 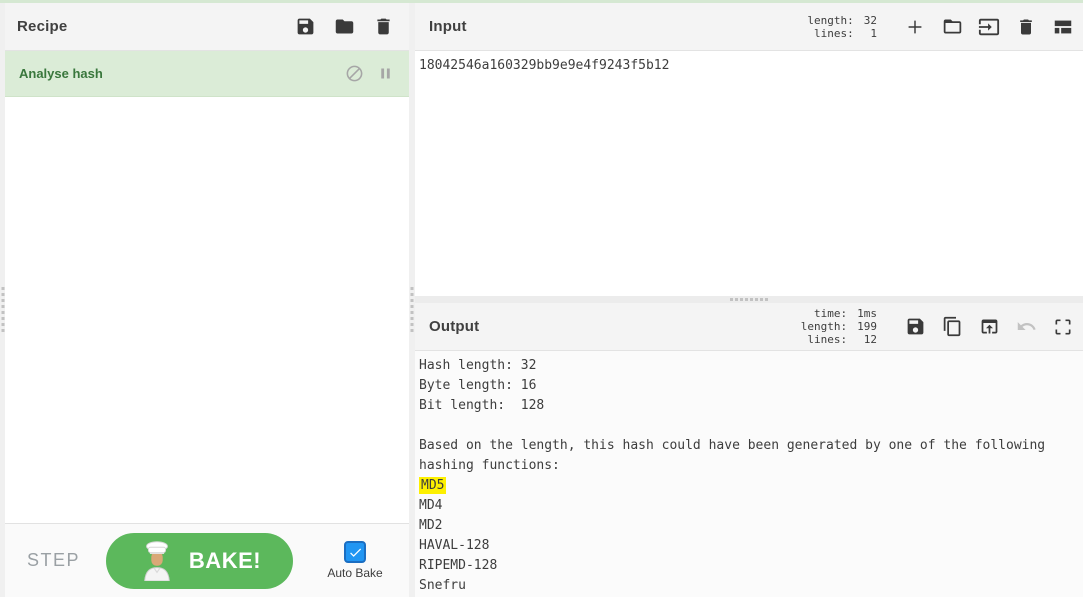 What do you see at coordinates (355, 573) in the screenshot?
I see `auto-bake-label: Auto Bake` at bounding box center [355, 573].